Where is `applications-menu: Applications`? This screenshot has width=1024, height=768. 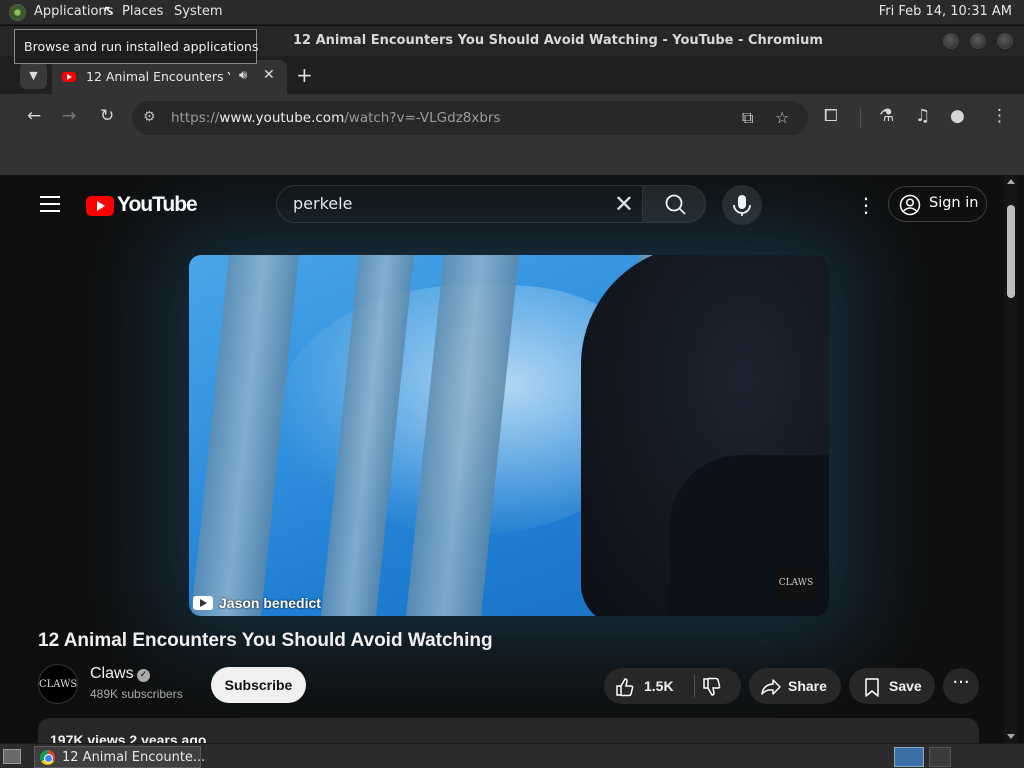
applications-menu: Applications is located at coordinates (73, 11).